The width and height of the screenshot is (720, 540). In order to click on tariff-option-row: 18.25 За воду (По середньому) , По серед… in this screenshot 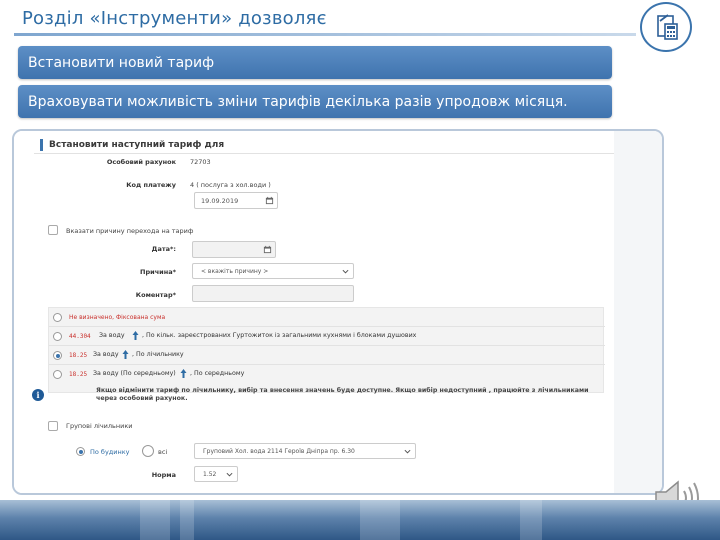, I will do `click(327, 374)`.